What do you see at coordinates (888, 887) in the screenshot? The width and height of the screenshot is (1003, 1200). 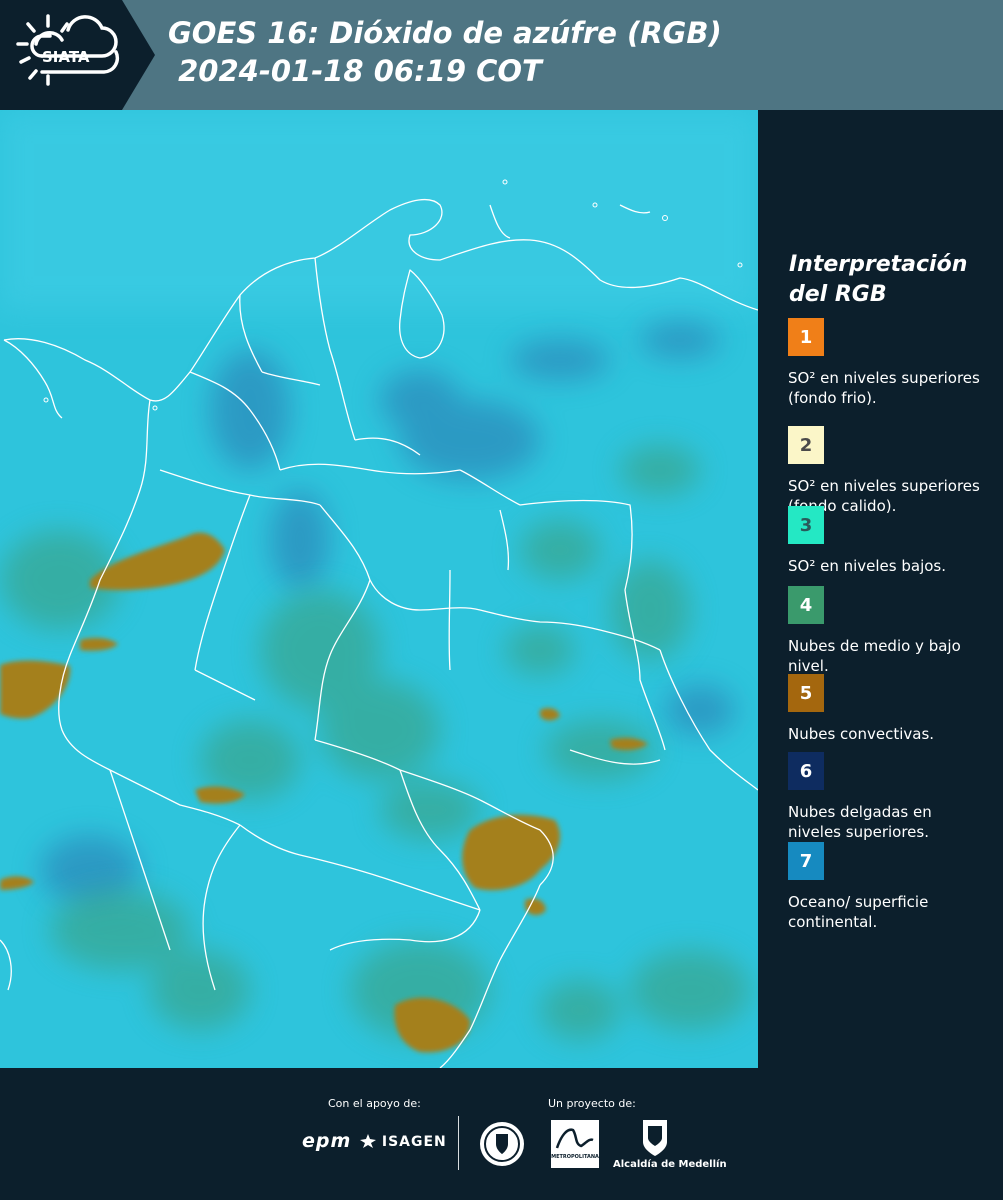 I see `legend-item-7: 7 Oceano/ superficie continental.` at bounding box center [888, 887].